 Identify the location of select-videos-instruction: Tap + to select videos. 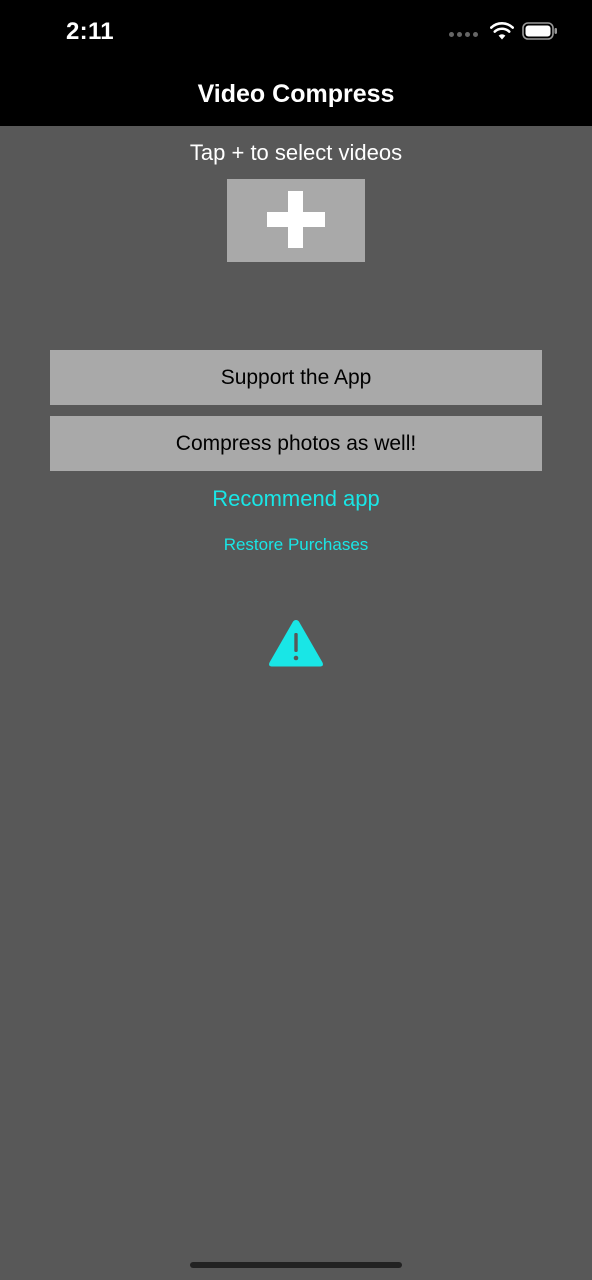
(296, 152).